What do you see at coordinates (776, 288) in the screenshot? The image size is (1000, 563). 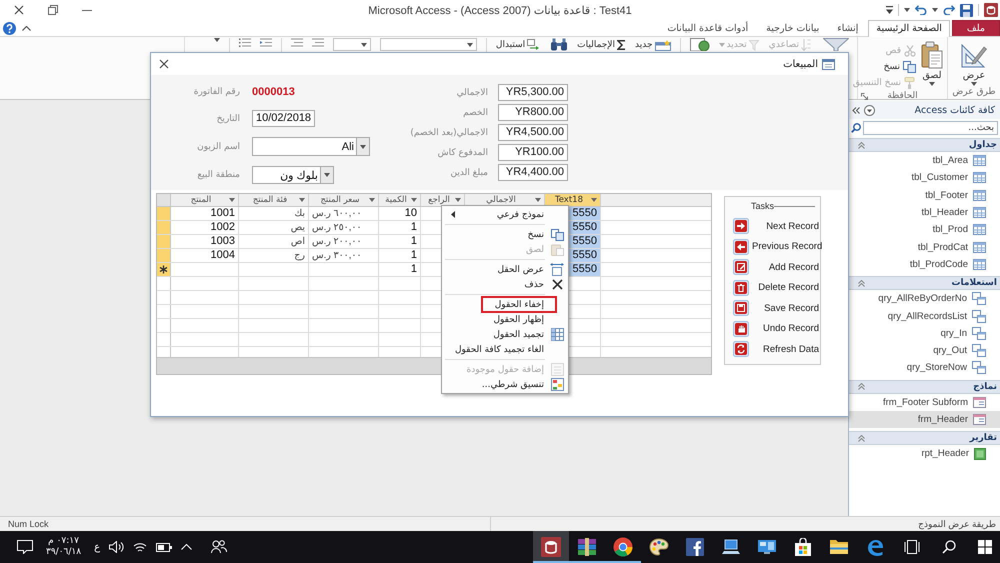 I see `task-button: Delete Record` at bounding box center [776, 288].